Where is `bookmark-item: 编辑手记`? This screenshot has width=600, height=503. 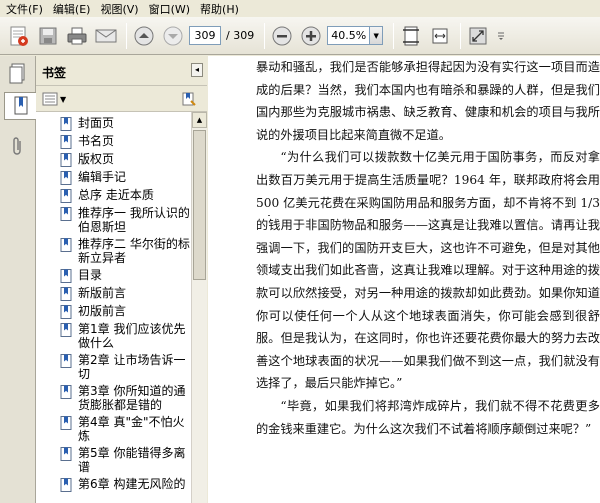 bookmark-item: 编辑手记 is located at coordinates (113, 177).